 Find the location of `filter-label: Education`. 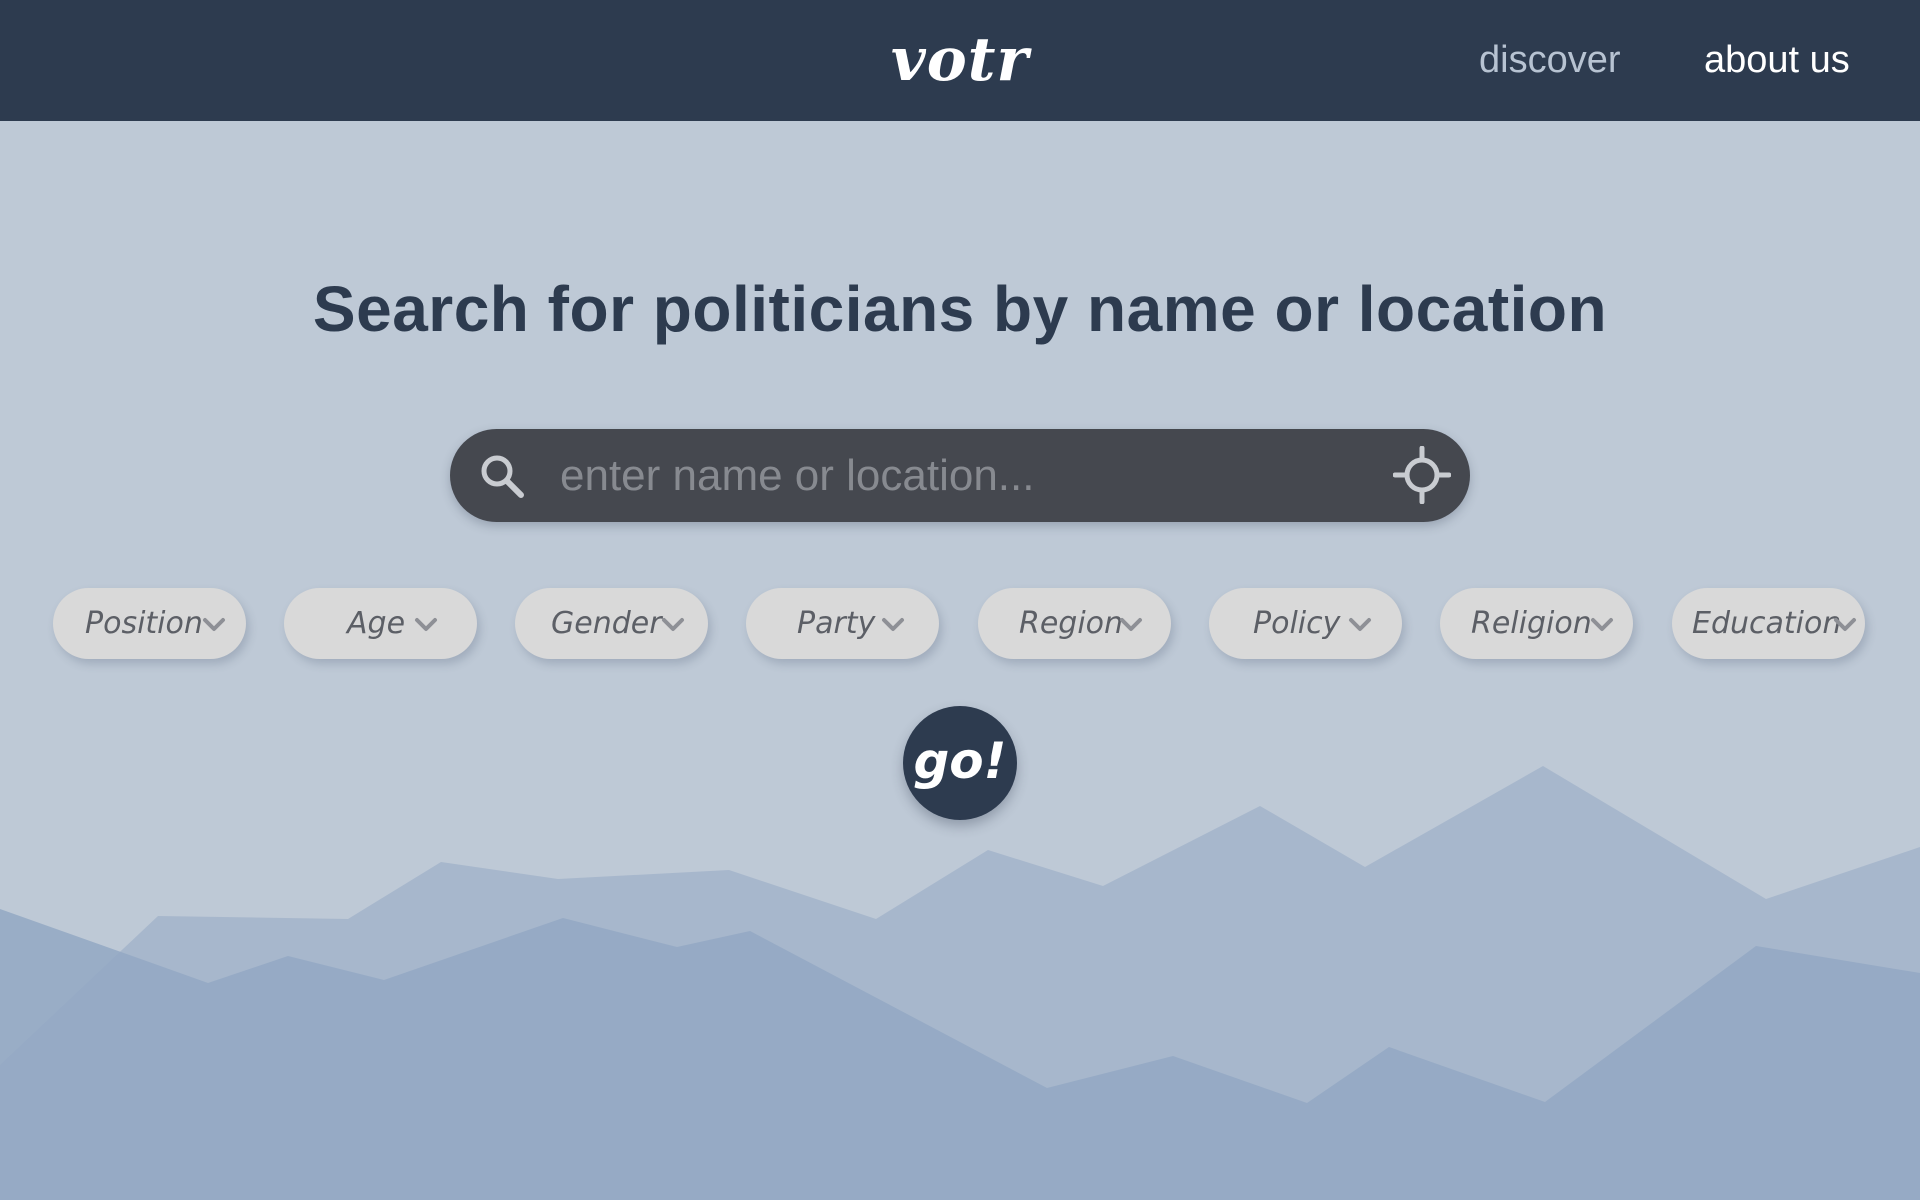

filter-label: Education is located at coordinates (1767, 623).